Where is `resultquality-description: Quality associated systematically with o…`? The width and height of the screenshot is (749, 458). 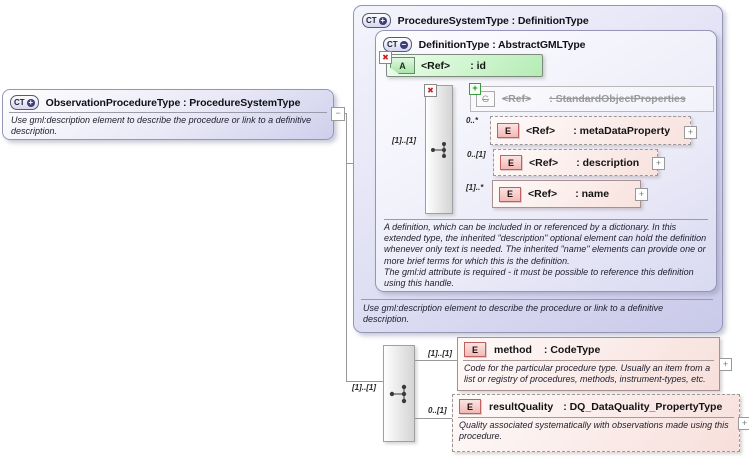 resultquality-description: Quality associated systematically with o… is located at coordinates (594, 431).